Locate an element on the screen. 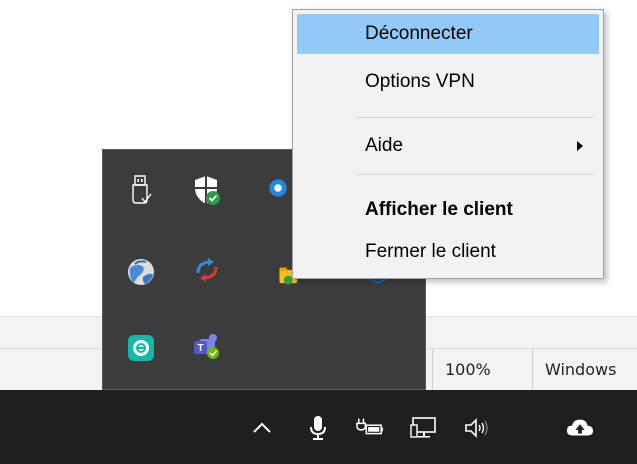 The width and height of the screenshot is (637, 464). svg-text: T is located at coordinates (200, 348).